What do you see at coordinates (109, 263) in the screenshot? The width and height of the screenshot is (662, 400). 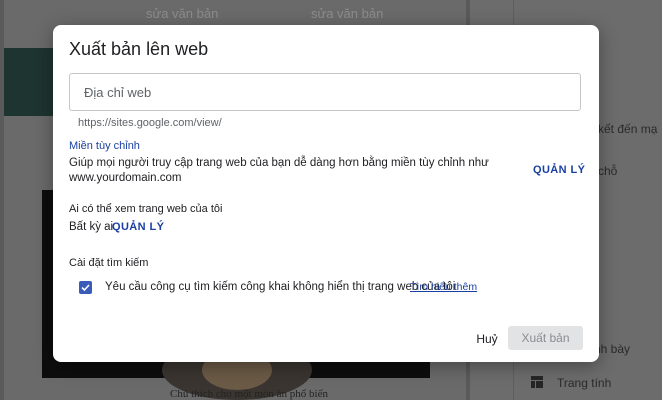 I see `search-settings-label: Cài đặt tìm kiếm` at bounding box center [109, 263].